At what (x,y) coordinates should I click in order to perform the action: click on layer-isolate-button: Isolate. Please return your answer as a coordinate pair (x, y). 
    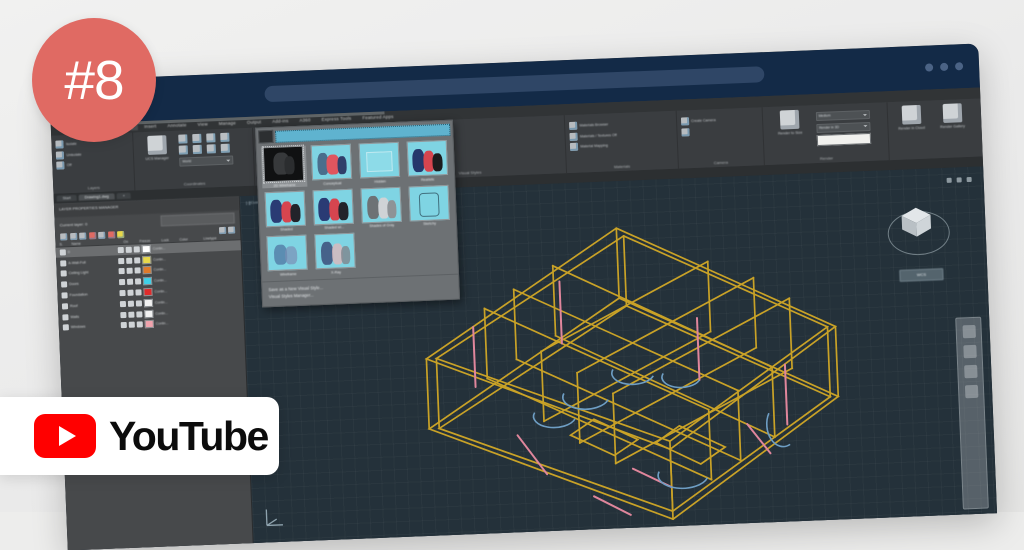
    Looking at the image, I should click on (68, 144).